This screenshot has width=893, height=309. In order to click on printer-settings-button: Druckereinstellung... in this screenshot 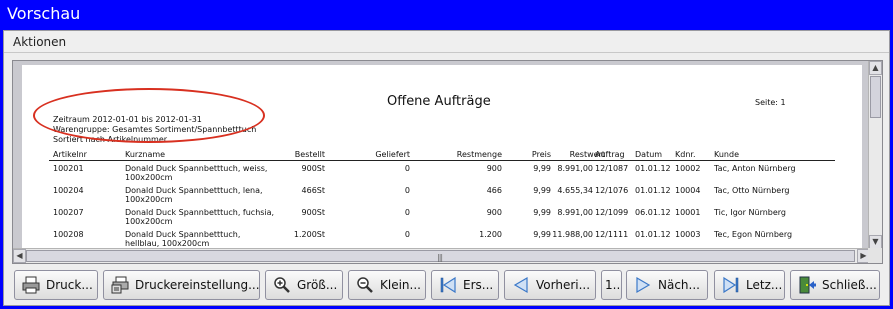, I will do `click(181, 285)`.